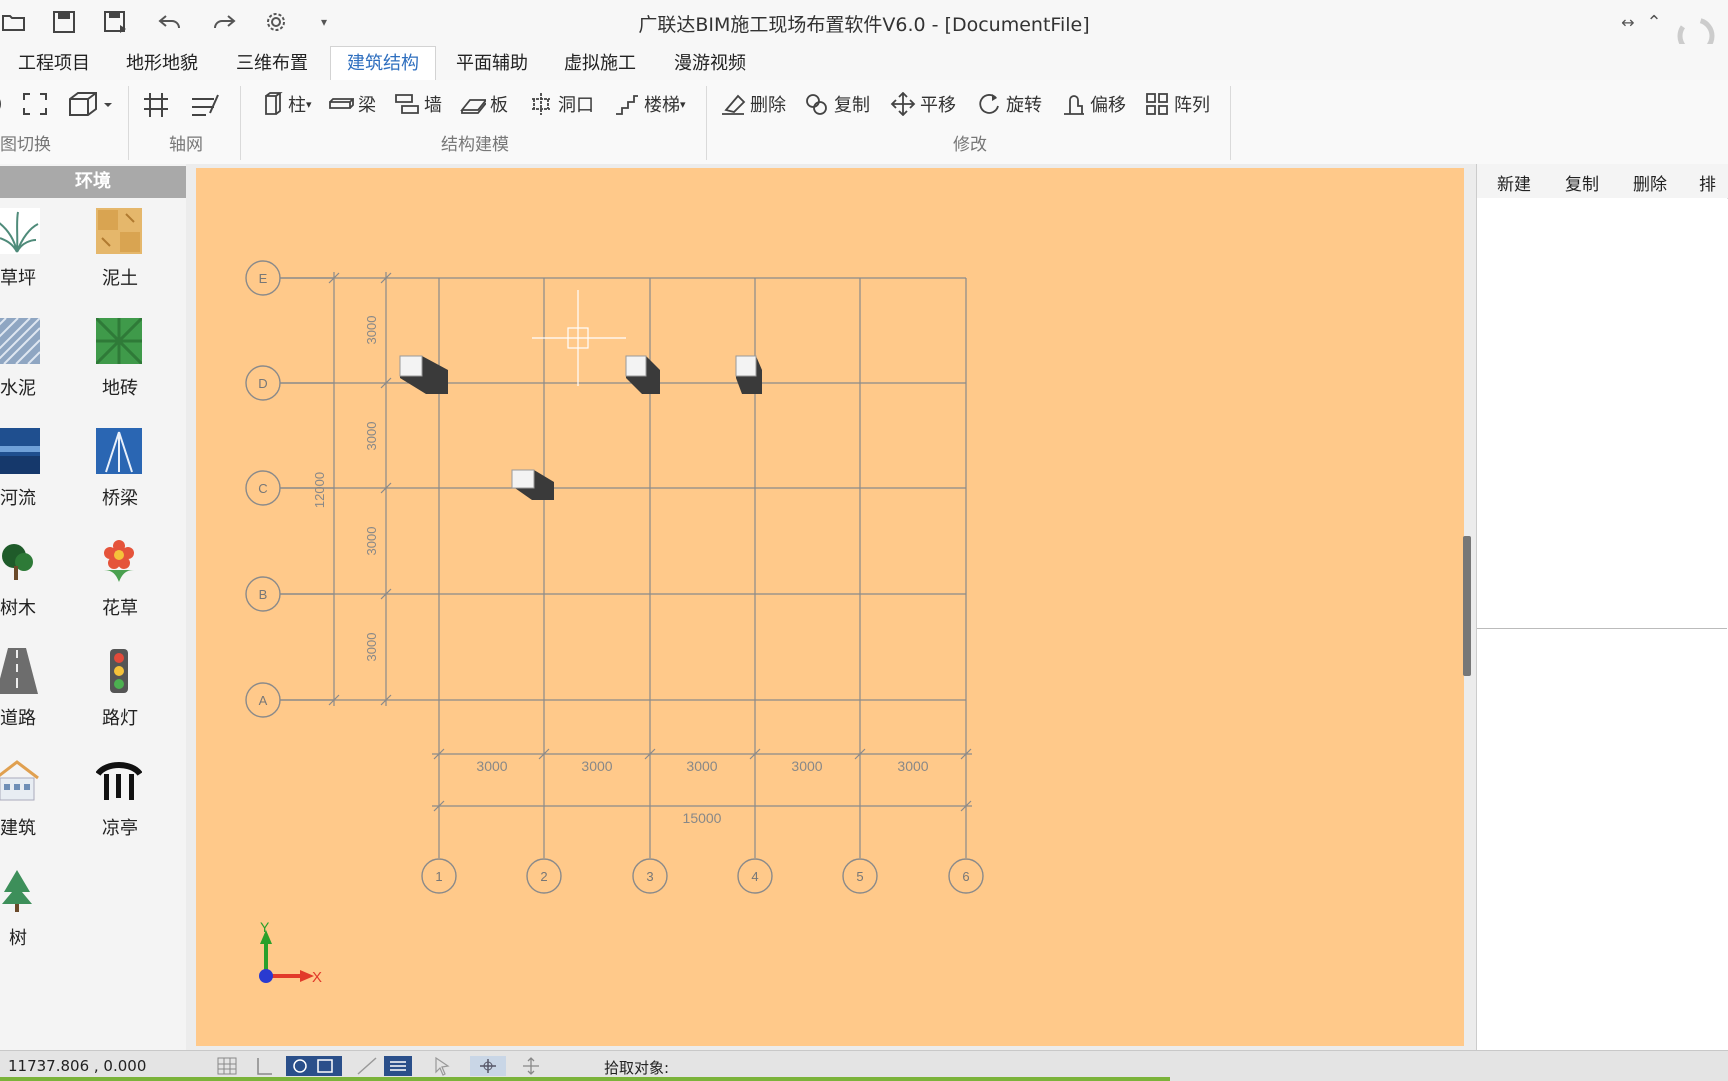  Describe the element at coordinates (491, 766) in the screenshot. I see `dim-col-1: 3000` at that location.